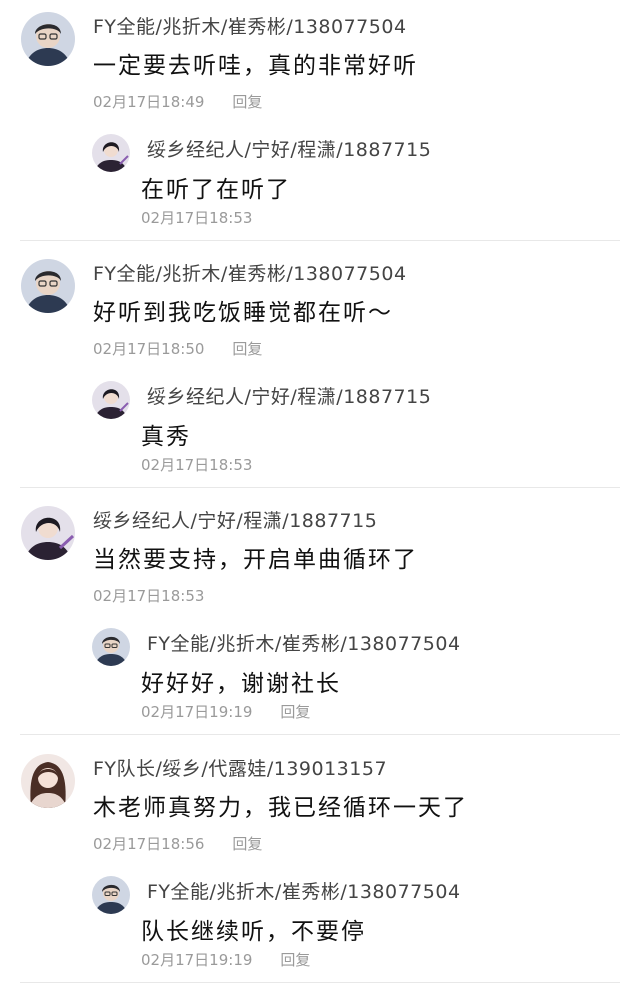  I want to click on comment-meta: 02月17日18:56 回复, so click(177, 843).